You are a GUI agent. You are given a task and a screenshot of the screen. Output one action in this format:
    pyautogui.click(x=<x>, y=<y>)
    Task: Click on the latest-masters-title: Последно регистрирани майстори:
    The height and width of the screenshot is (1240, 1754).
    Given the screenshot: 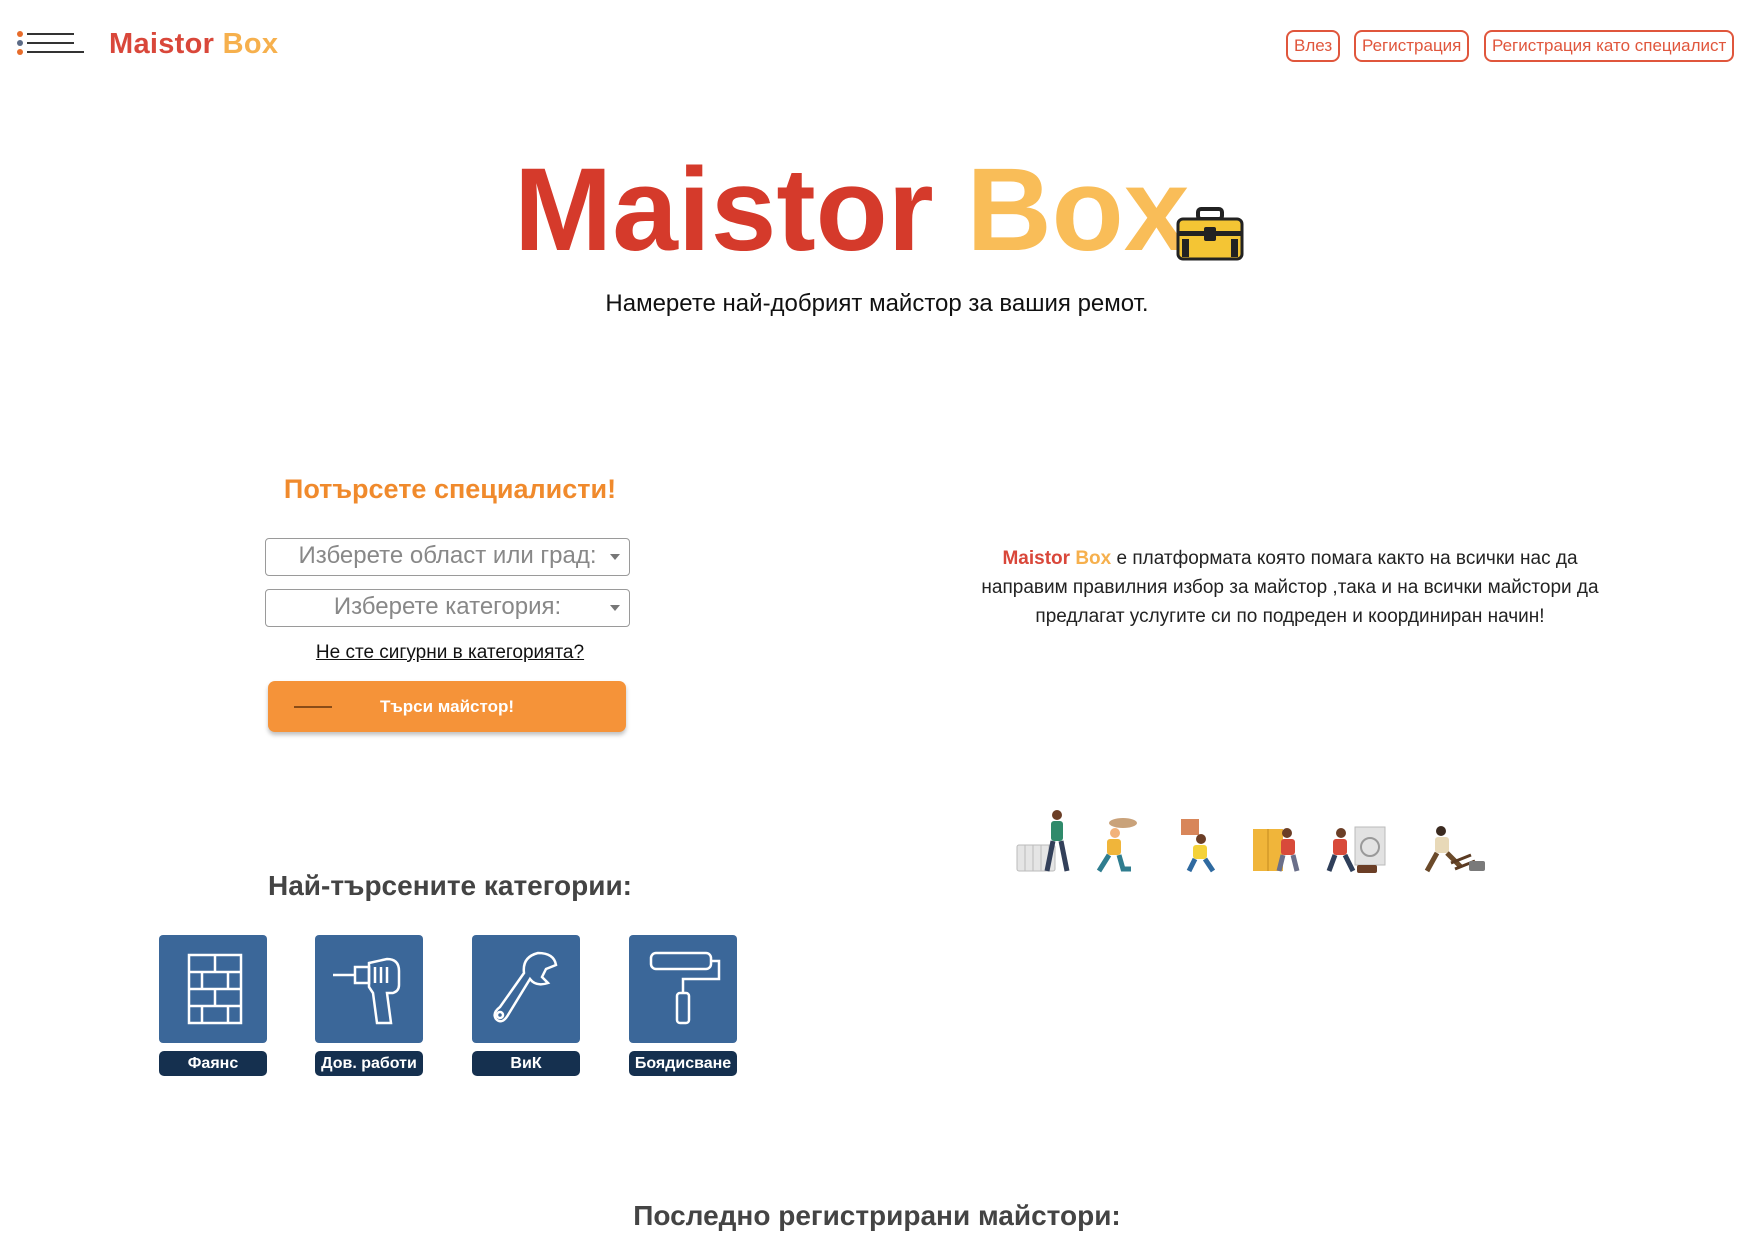 What is the action you would take?
    pyautogui.click(x=877, y=1215)
    